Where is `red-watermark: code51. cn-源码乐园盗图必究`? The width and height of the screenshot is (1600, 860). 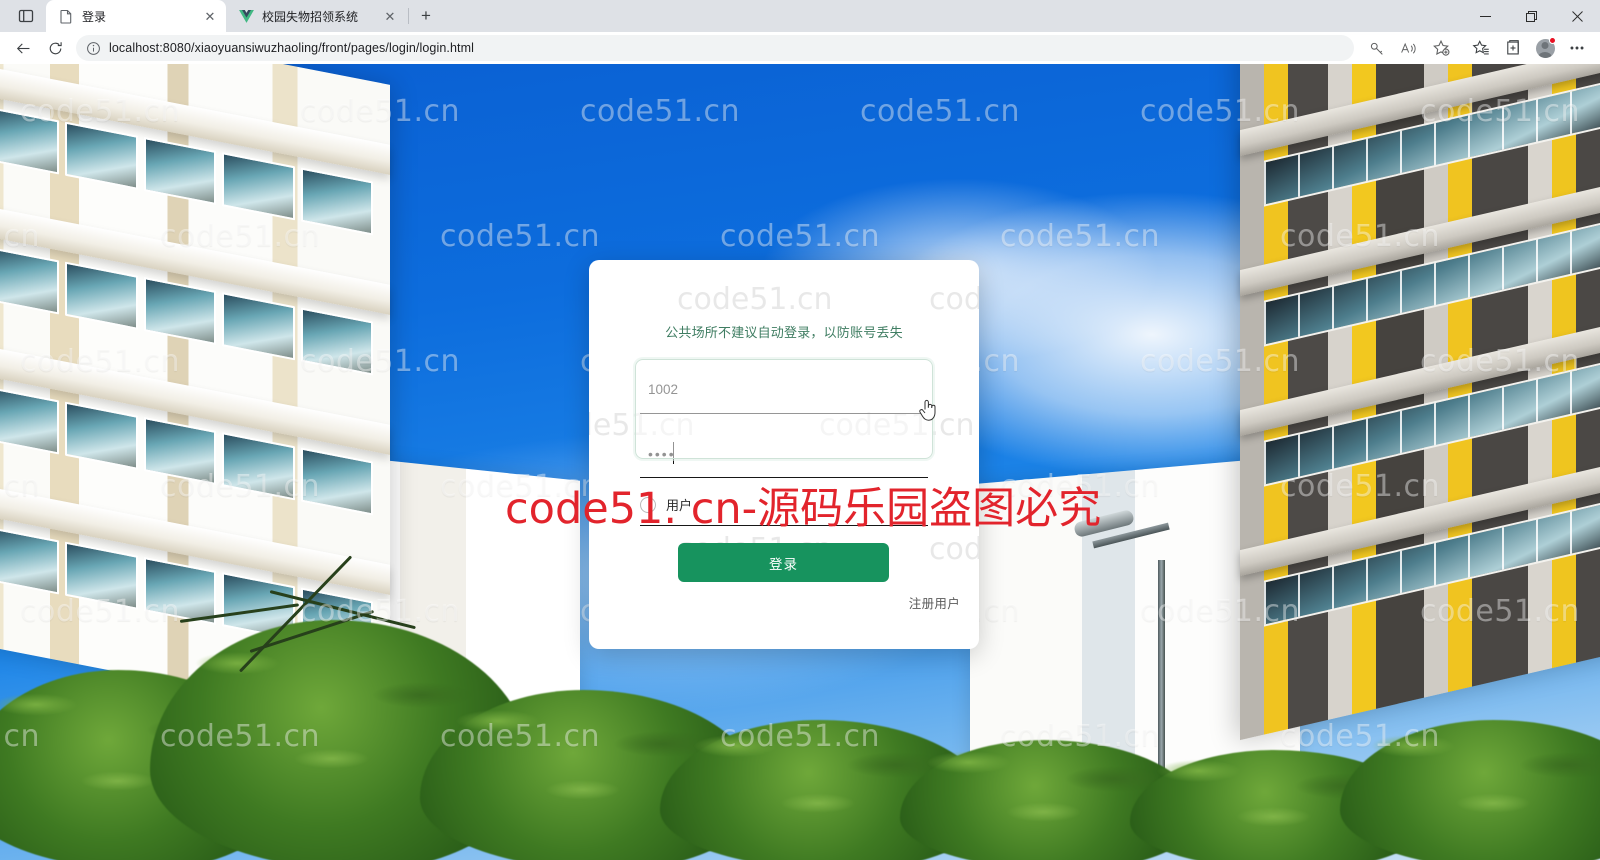
red-watermark: code51. cn-源码乐园盗图必究 is located at coordinates (803, 509).